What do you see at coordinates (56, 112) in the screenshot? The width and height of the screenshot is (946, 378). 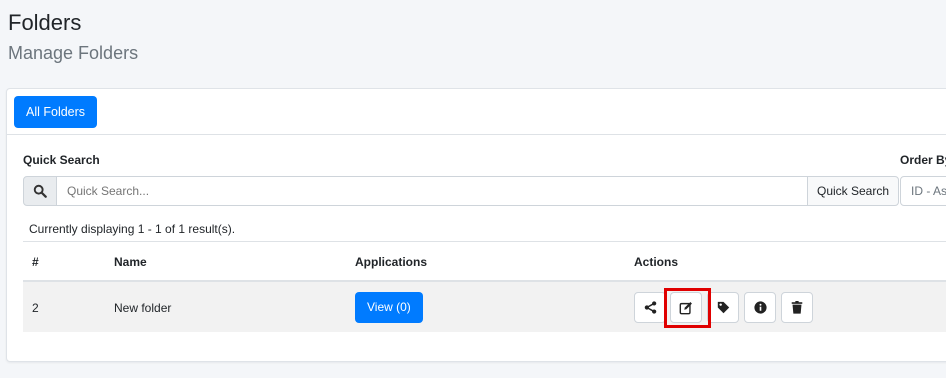 I see `tab-all-folders: All Folders` at bounding box center [56, 112].